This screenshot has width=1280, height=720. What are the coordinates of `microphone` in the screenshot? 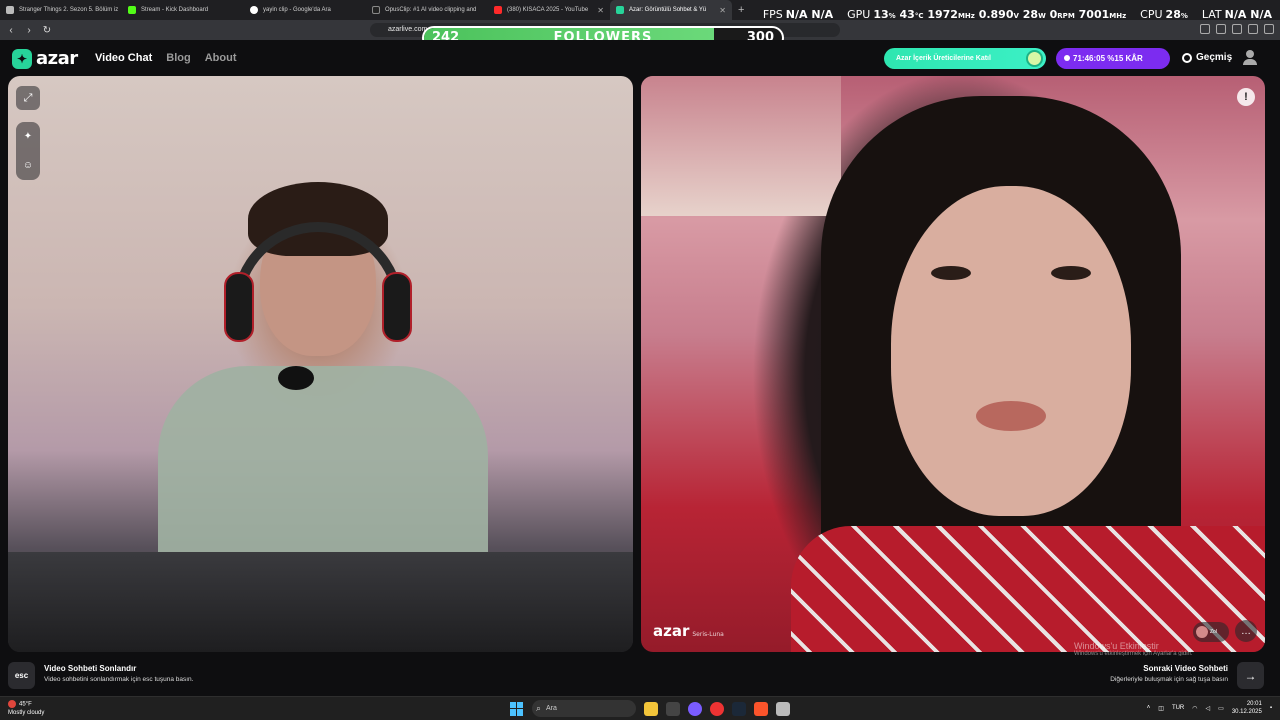 It's located at (296, 378).